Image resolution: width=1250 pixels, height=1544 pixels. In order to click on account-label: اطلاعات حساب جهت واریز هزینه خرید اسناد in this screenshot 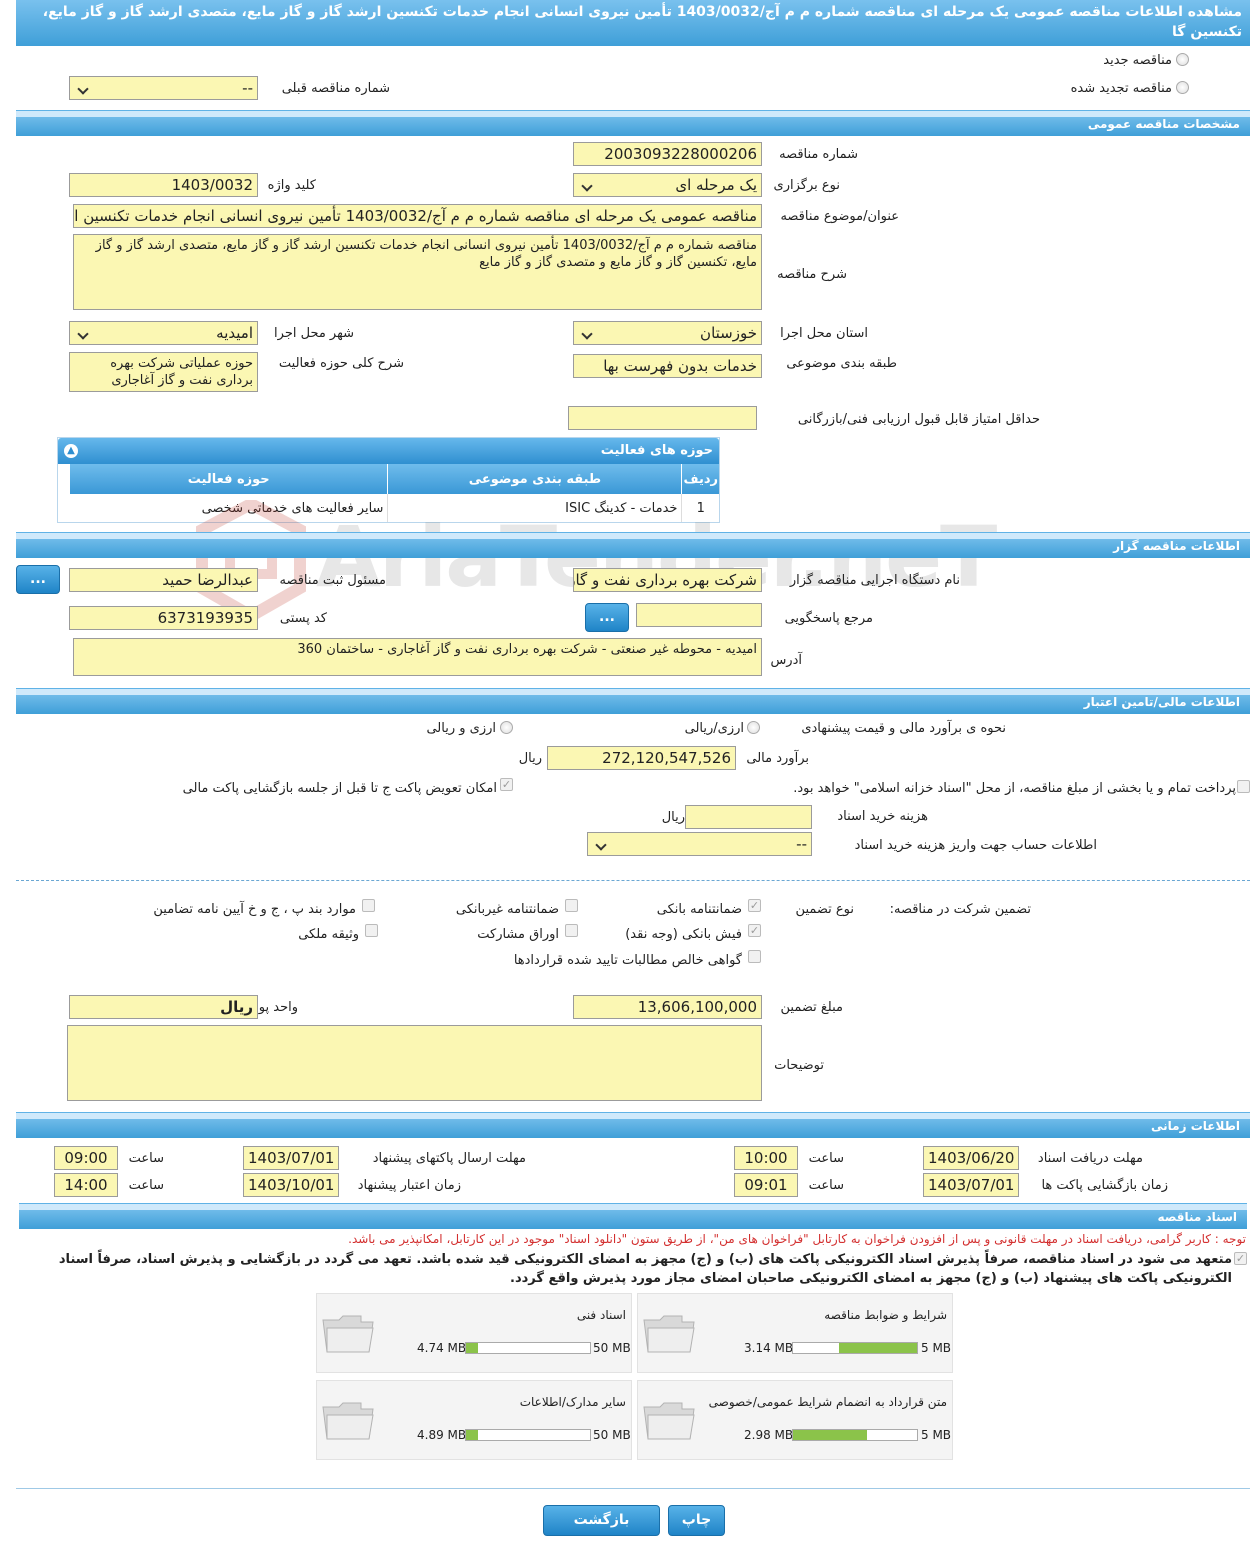, I will do `click(975, 845)`.